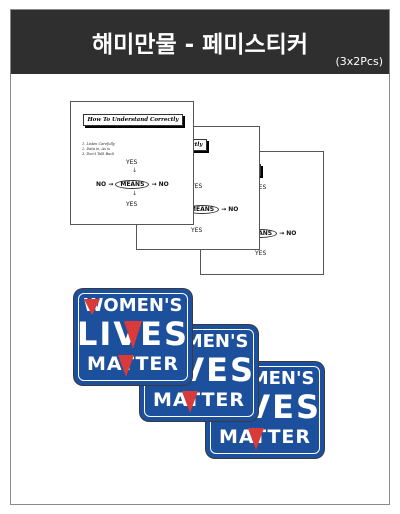  Describe the element at coordinates (113, 338) in the screenshot. I see `stripe-triangles-icon` at that location.